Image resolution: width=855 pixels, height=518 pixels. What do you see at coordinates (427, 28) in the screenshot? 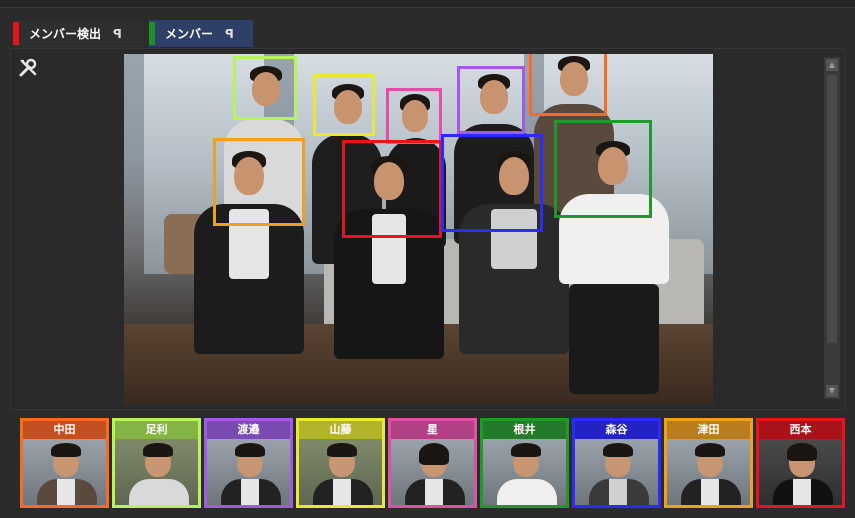
I see `tab-bar: メンバー検出 ꟼ メンバー ꟼ` at bounding box center [427, 28].